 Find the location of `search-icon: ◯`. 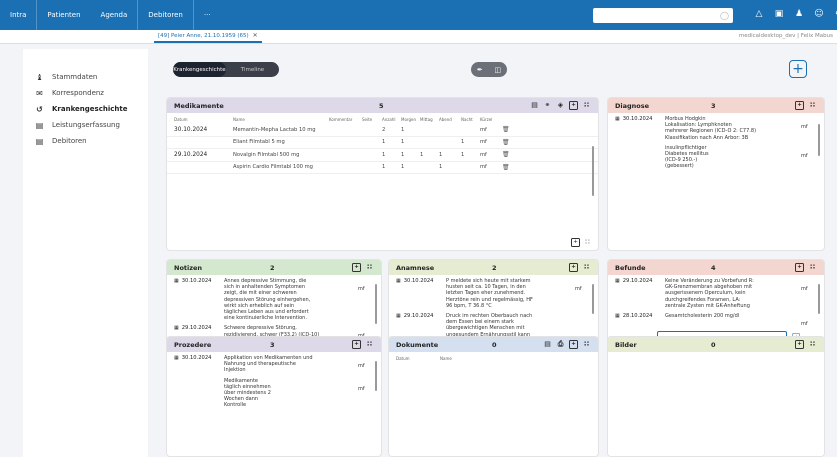

search-icon: ◯ is located at coordinates (724, 15).